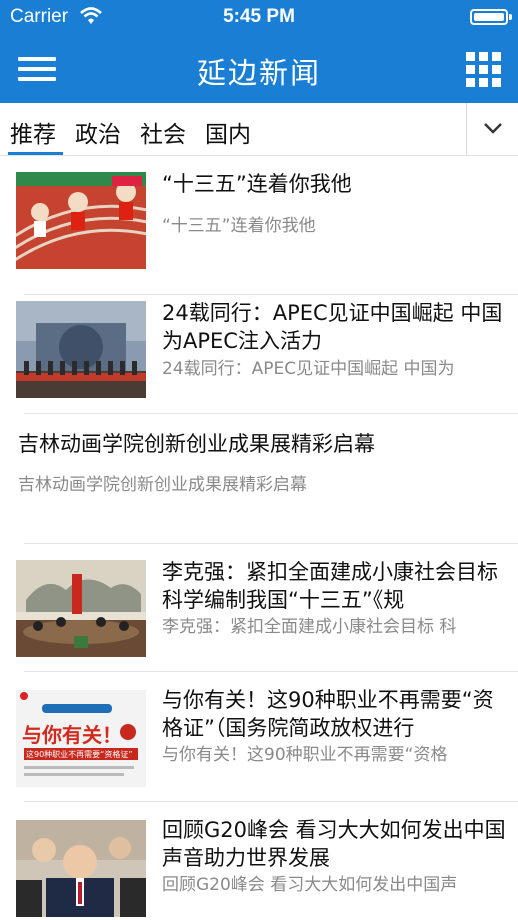 Image resolution: width=518 pixels, height=920 pixels. Describe the element at coordinates (79, 754) in the screenshot. I see `thumbnail-subtitle: 这90种职业不再需要“资格证”` at that location.